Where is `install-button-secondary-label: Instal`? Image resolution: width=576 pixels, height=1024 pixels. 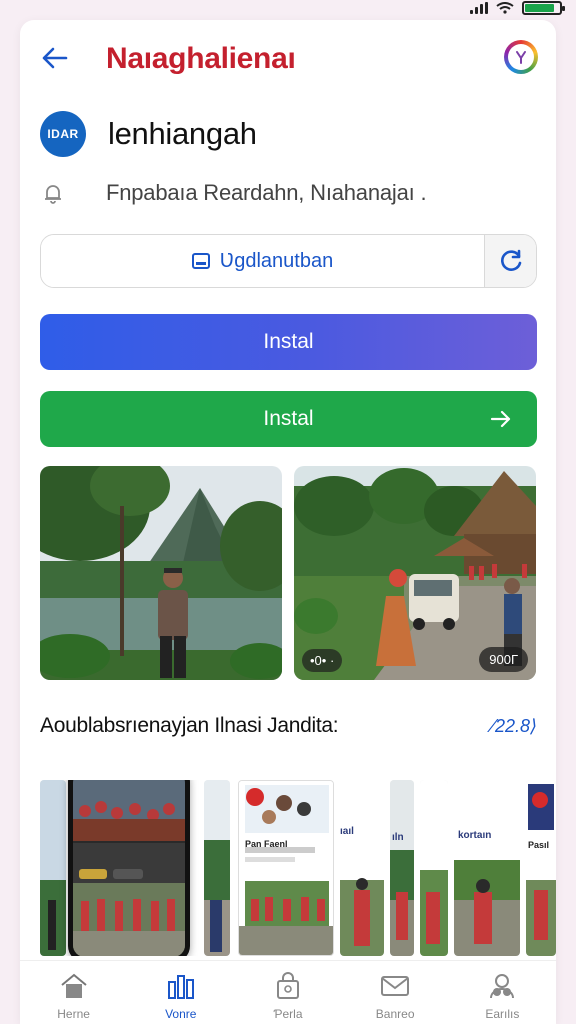 install-button-secondary-label: Instal is located at coordinates (288, 418).